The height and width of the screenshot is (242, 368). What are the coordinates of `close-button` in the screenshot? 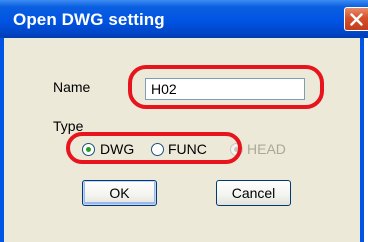 It's located at (356, 19).